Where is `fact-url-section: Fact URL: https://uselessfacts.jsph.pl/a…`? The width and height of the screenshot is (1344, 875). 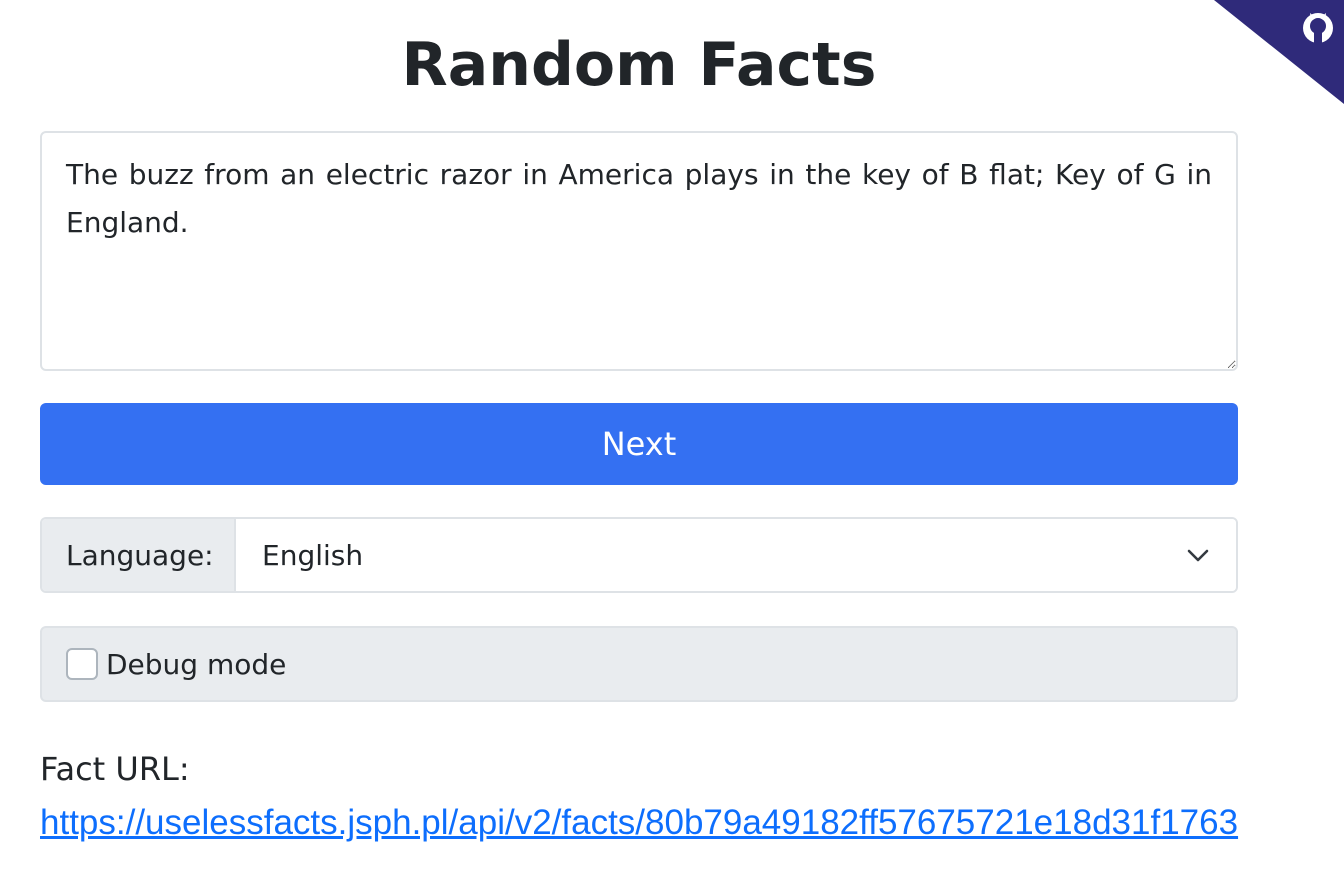 fact-url-section: Fact URL: https://uselessfacts.jsph.pl/a… is located at coordinates (639, 796).